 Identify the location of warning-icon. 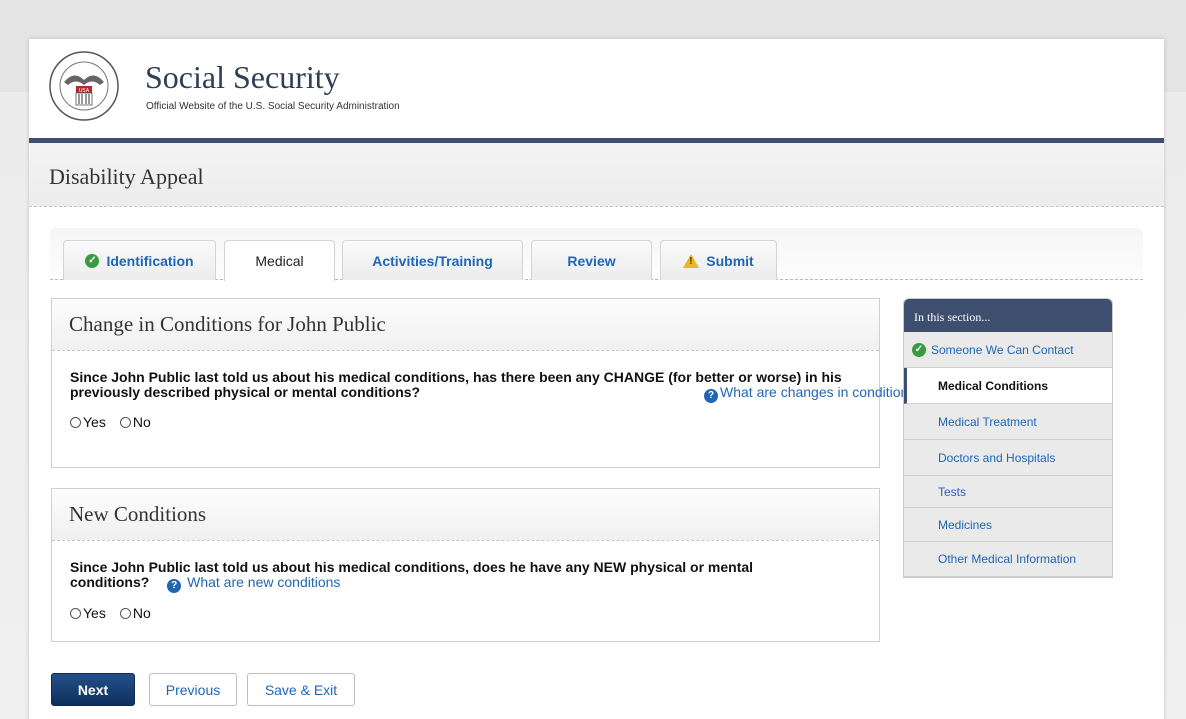
(691, 260).